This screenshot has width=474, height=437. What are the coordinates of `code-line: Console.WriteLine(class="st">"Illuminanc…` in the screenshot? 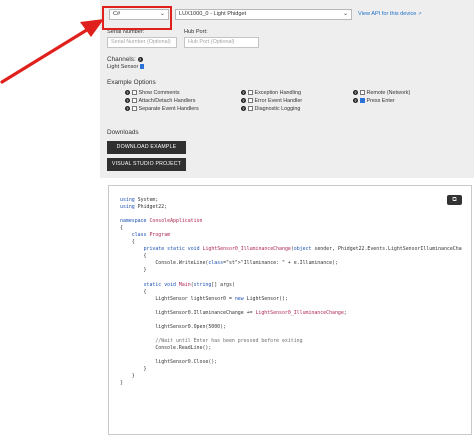 It's located at (229, 263).